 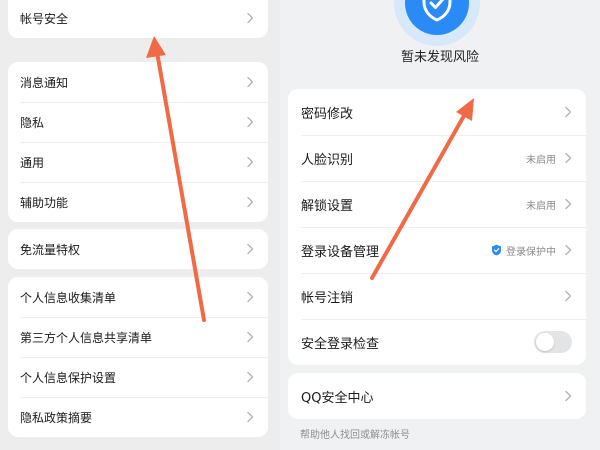 I want to click on settings-item-notifications: 消息通知, so click(x=138, y=82).